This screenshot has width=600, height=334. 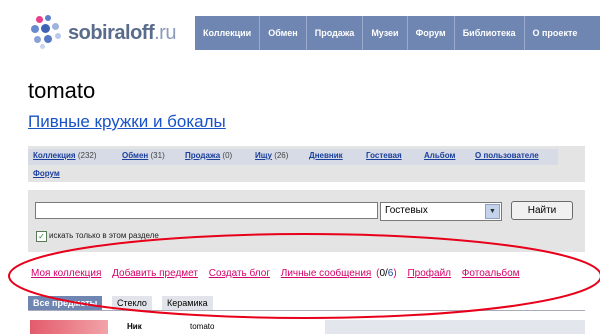 I want to click on subtab-ceramics: Керамика, so click(x=187, y=303).